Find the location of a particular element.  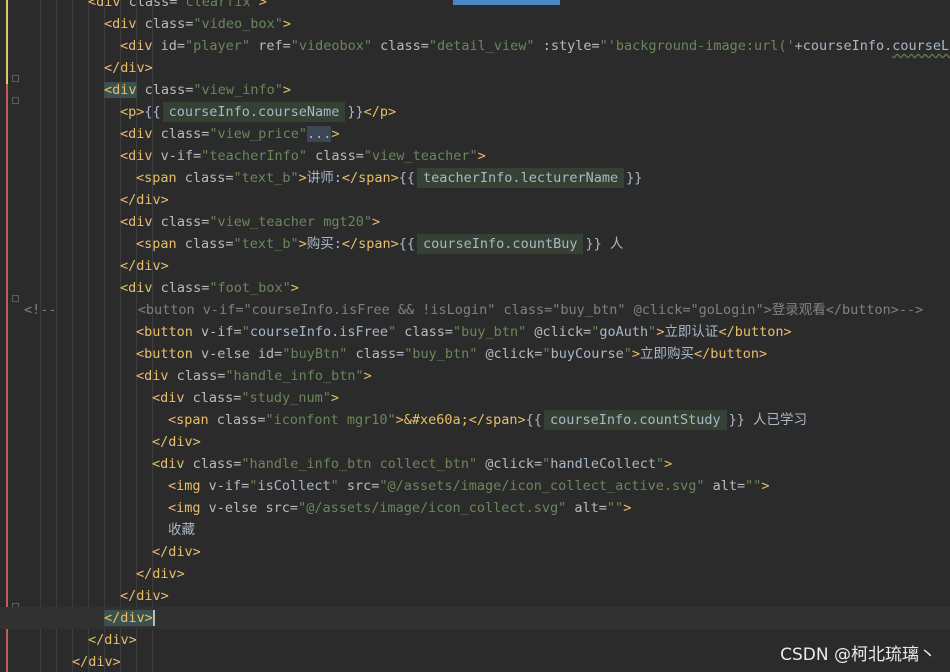

code-token-attr: v-else src= is located at coordinates (249, 508).